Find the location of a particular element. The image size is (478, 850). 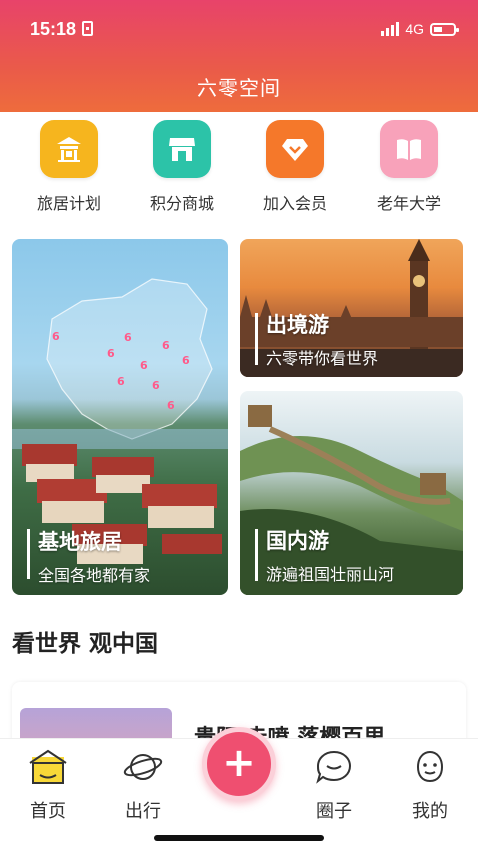

tab-travel: 出行 is located at coordinates (143, 786).